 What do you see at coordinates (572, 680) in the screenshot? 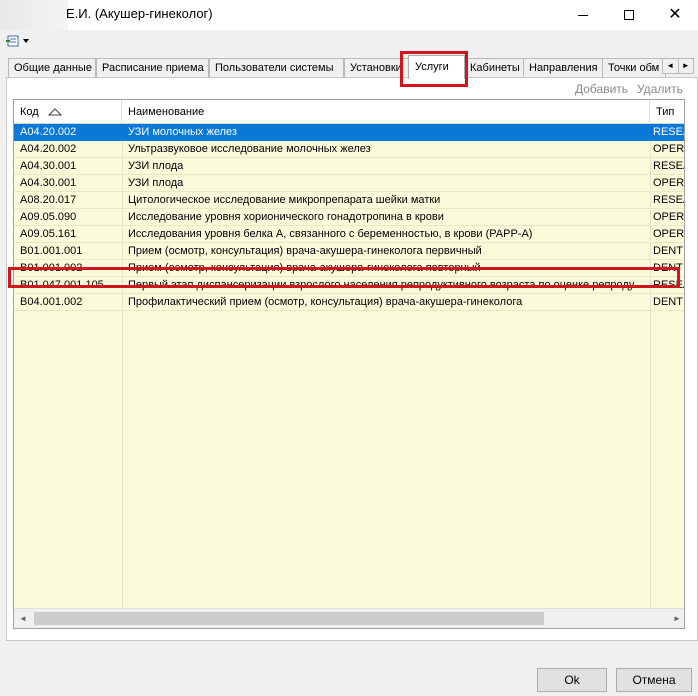
I see `ok-button: Ok` at bounding box center [572, 680].